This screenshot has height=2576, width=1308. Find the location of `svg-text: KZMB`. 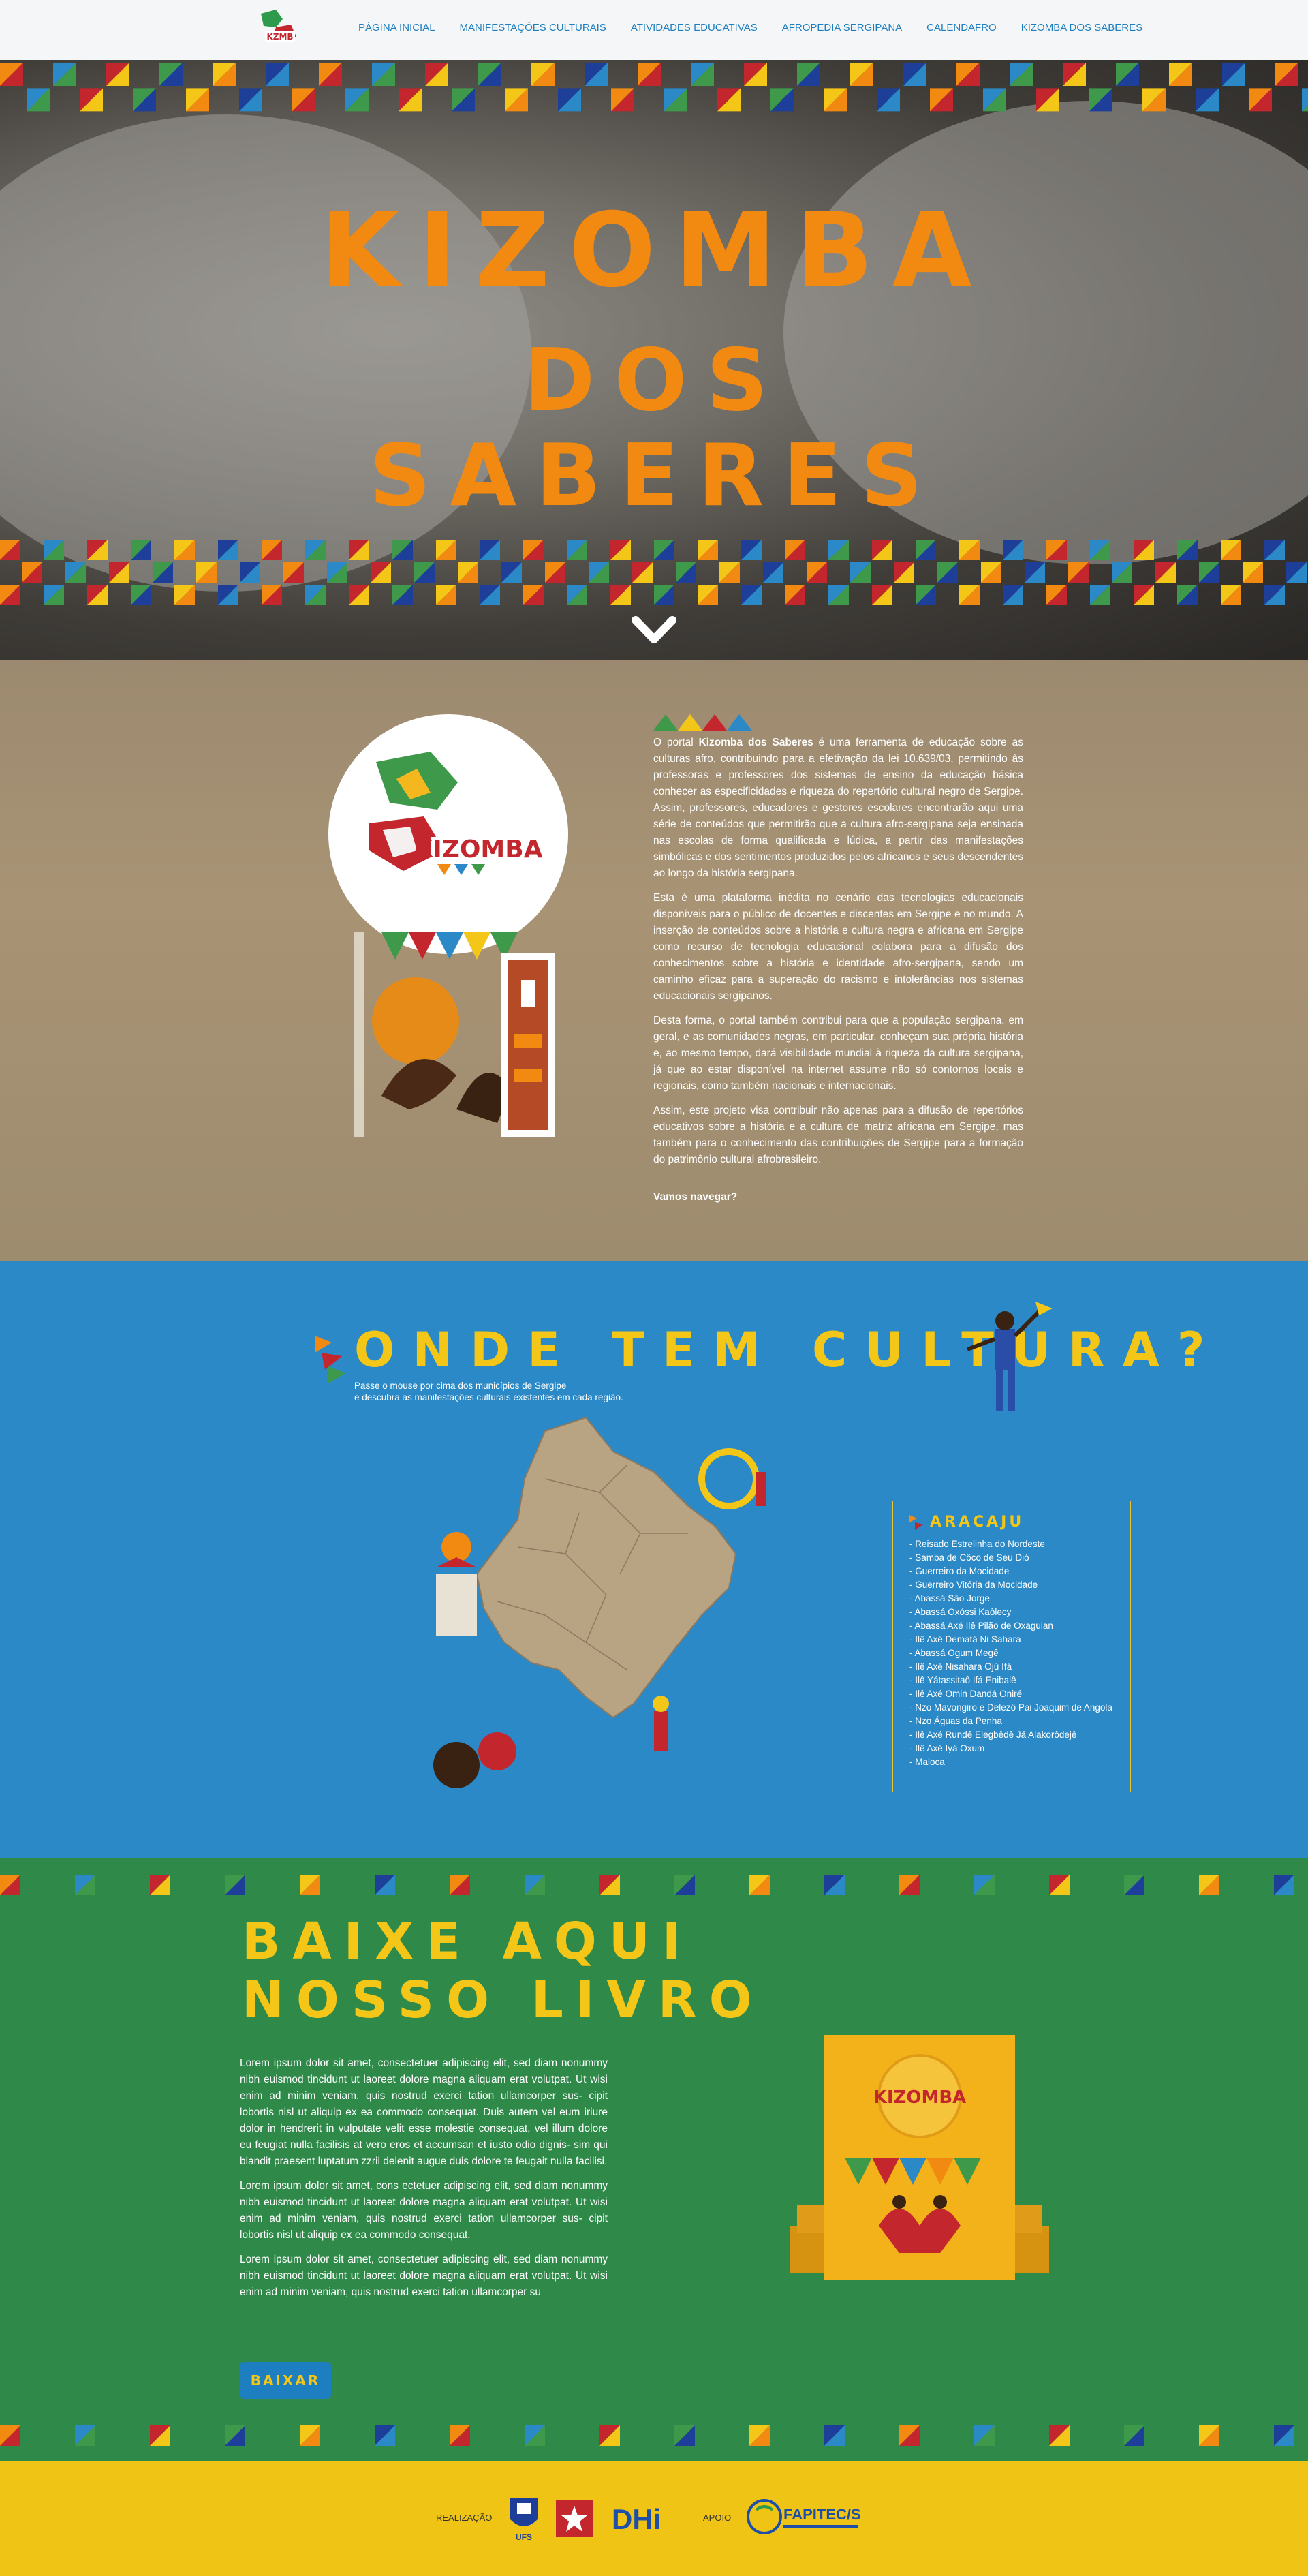

svg-text: KZMB is located at coordinates (280, 37).